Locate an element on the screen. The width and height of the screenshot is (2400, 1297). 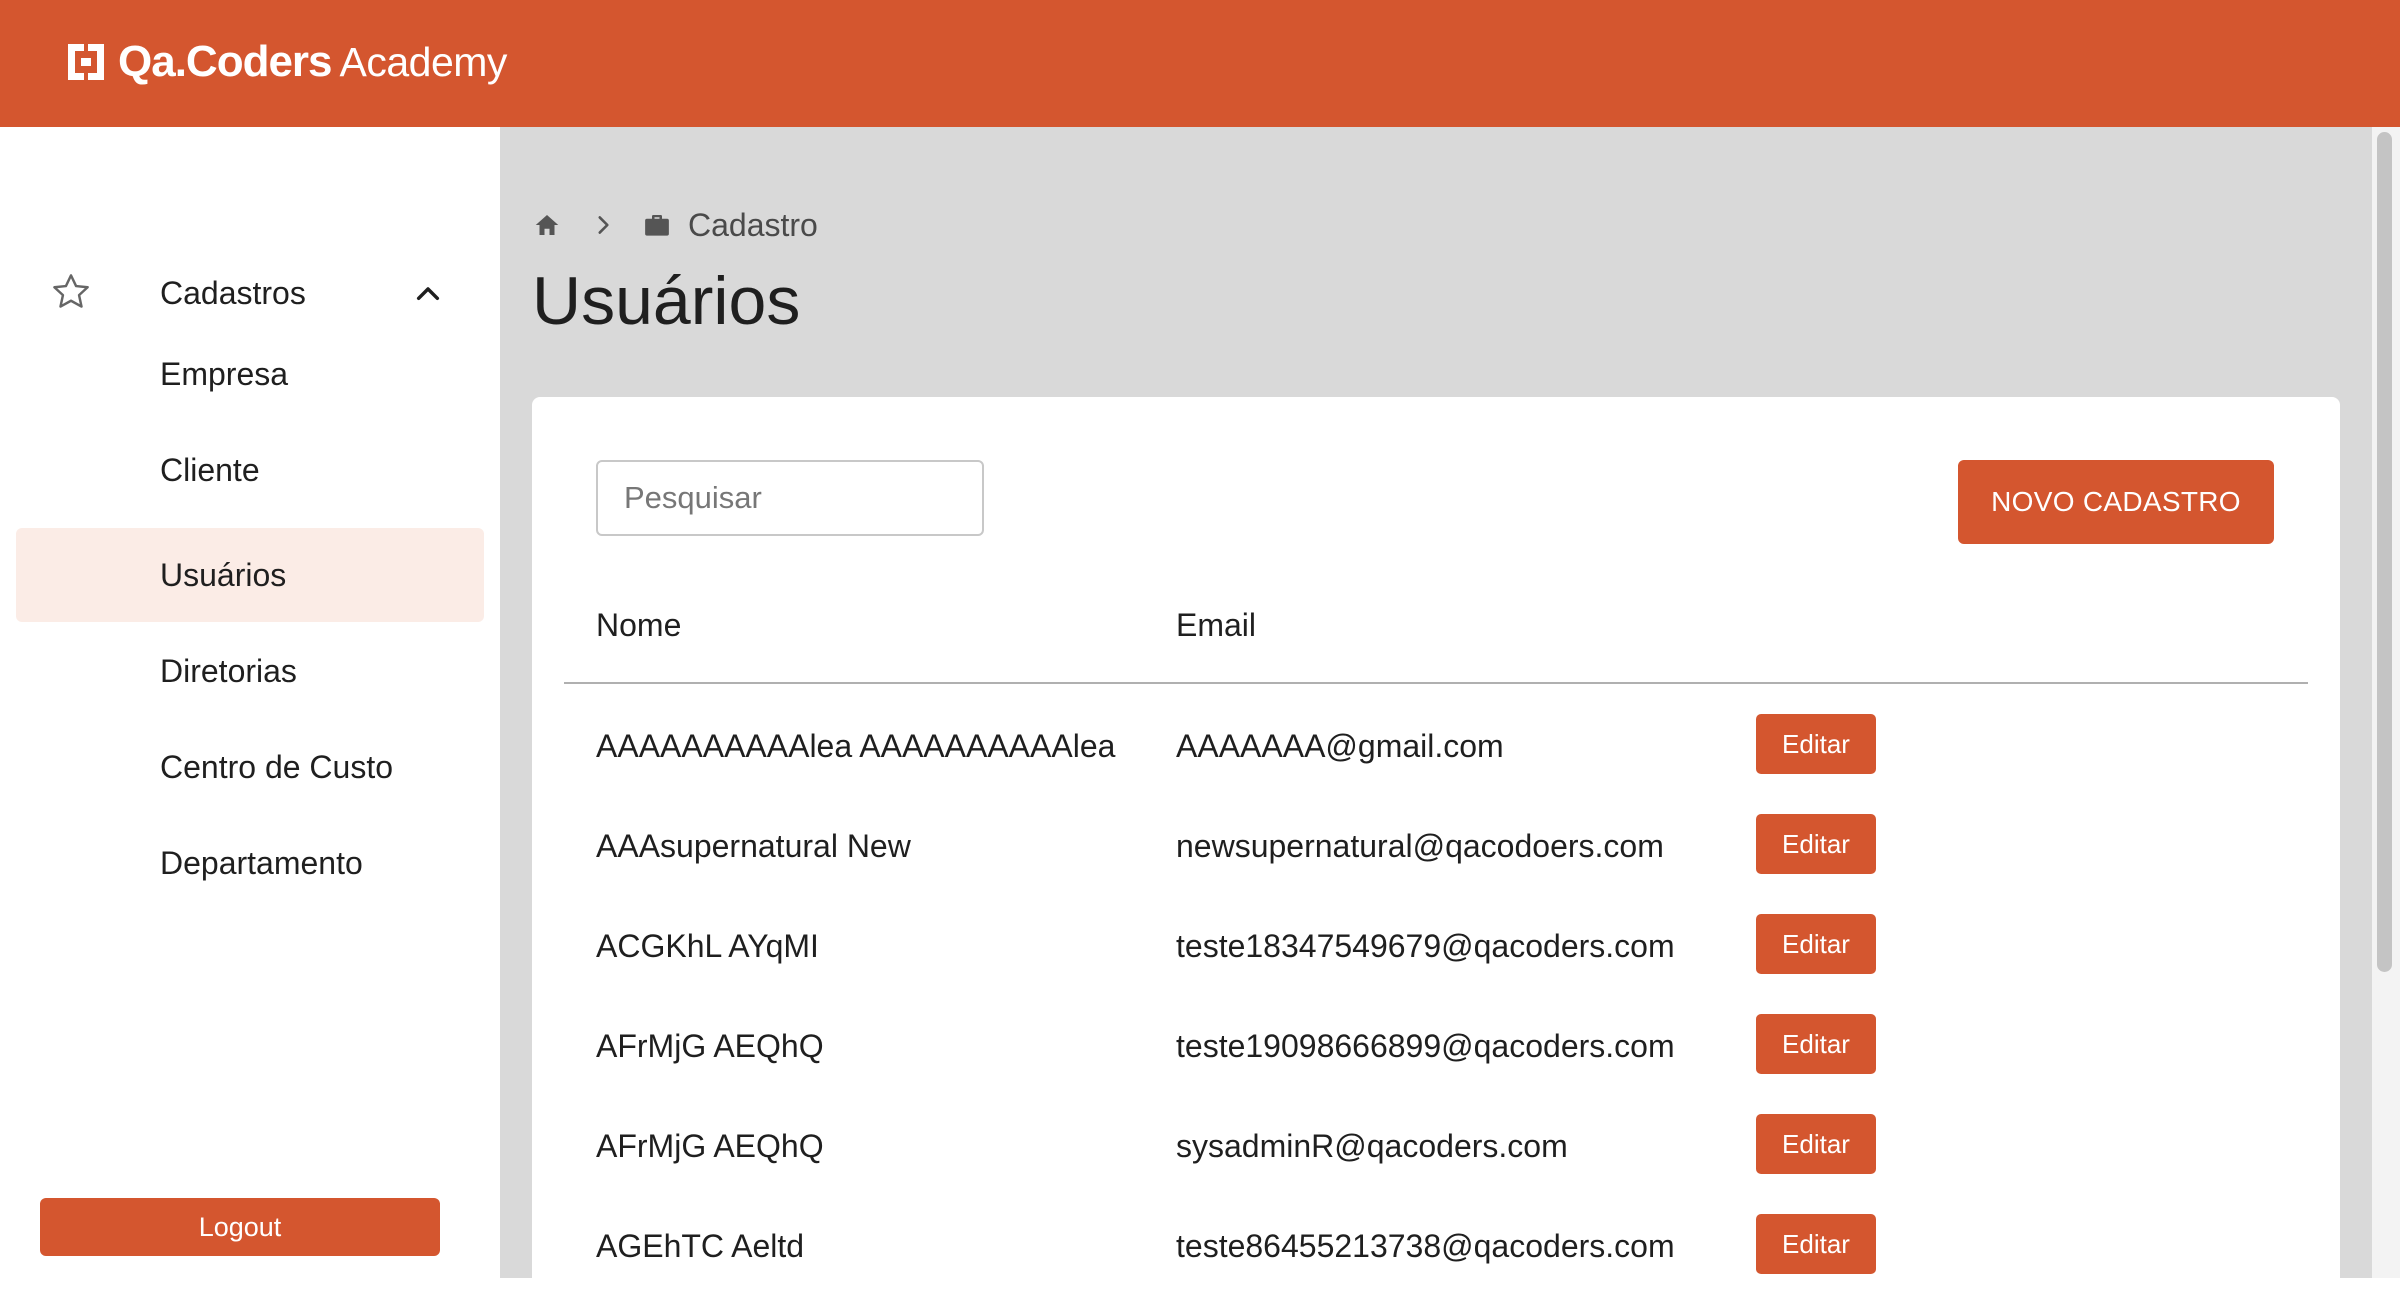
cell-email: newsupernatural@qacodoers.com is located at coordinates (1420, 846).